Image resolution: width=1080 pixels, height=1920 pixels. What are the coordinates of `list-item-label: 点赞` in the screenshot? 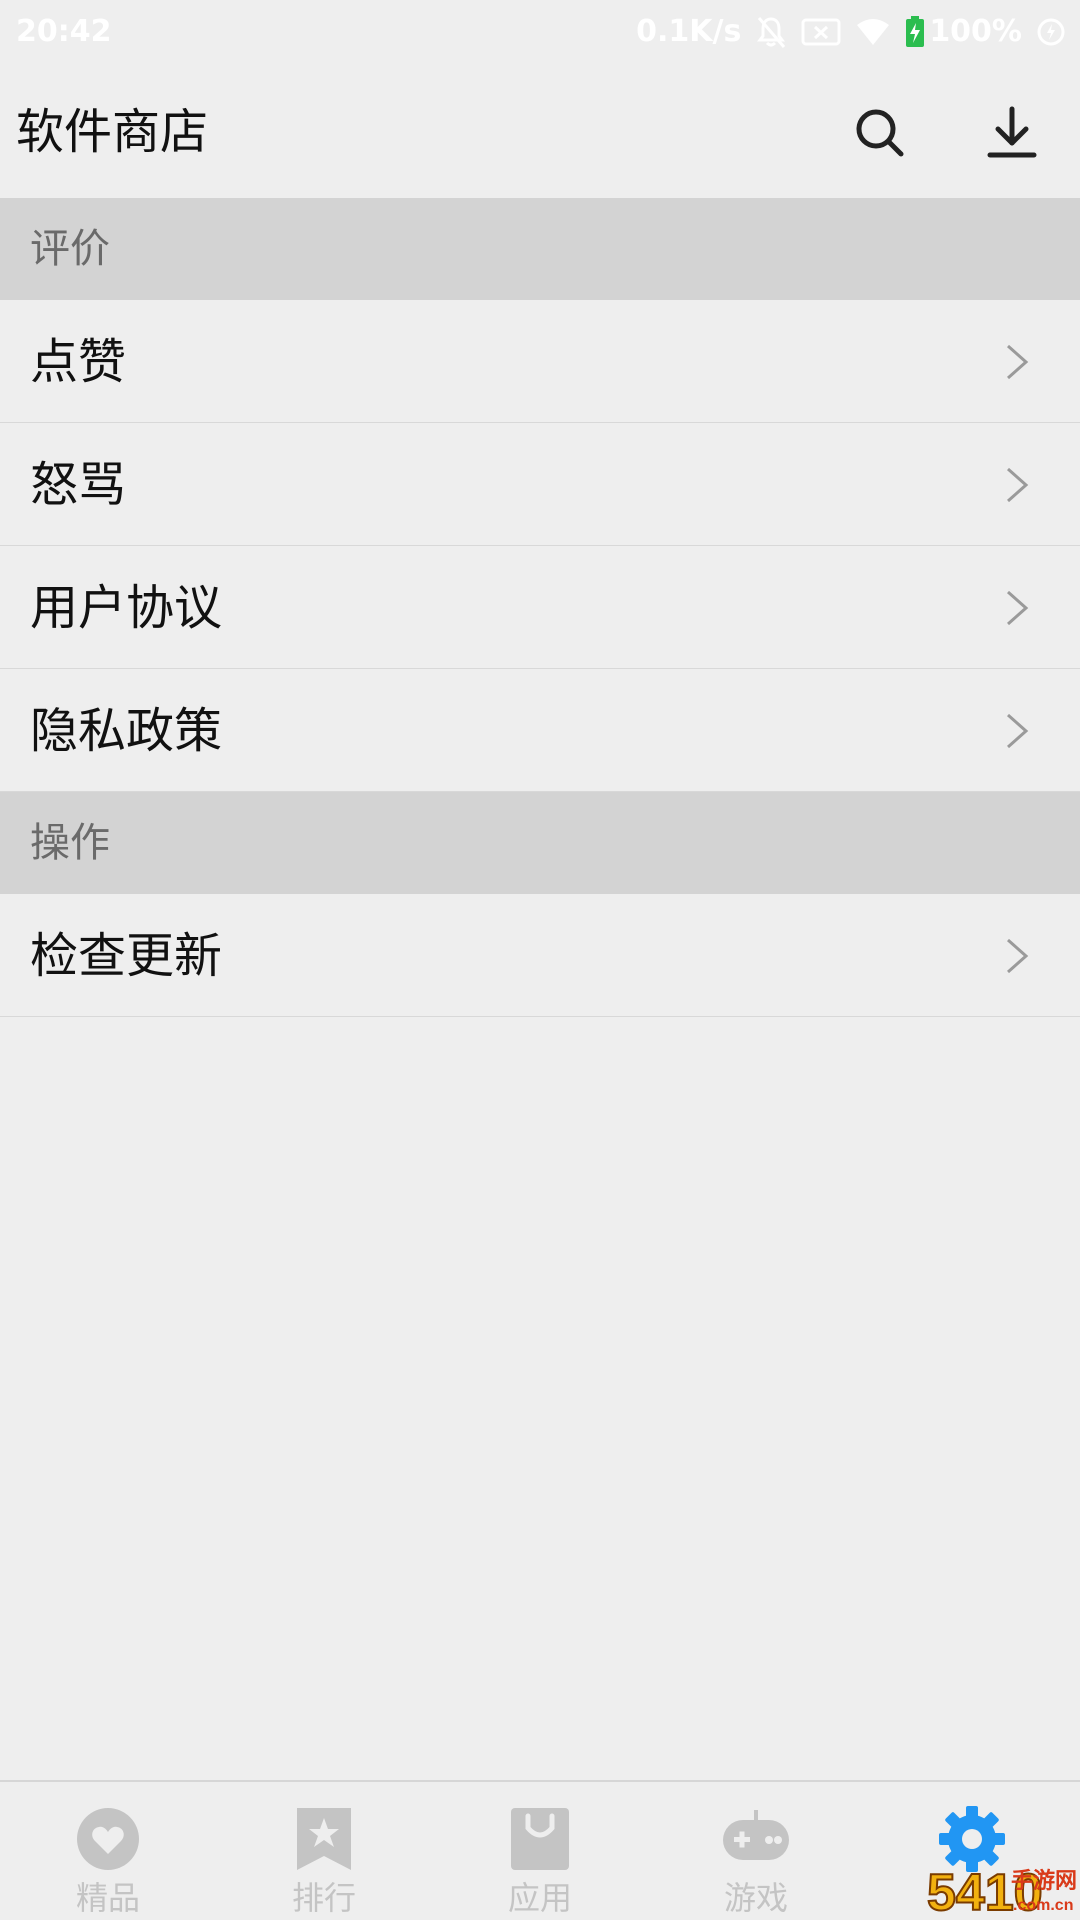 It's located at (78, 362).